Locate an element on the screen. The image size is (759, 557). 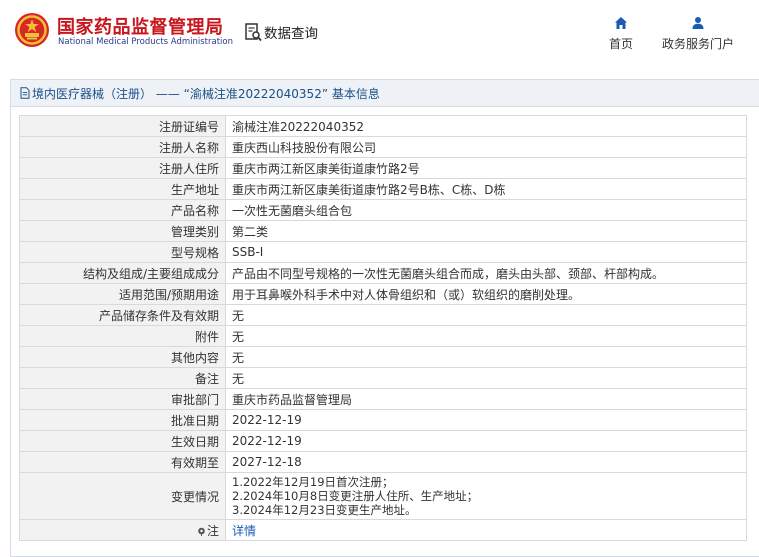
table-row: 适用范围/预期用途 用于耳鼻喉外科手术中对人体骨组织和（或）软组织的磨削处理。 is located at coordinates (383, 294).